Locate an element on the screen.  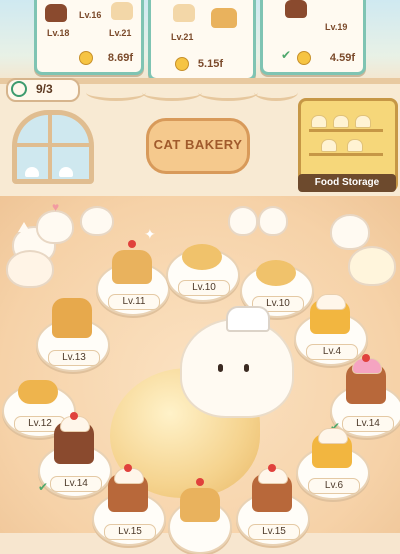
plate-fruit-tart: Lv.11 is located at coordinates (133, 278).